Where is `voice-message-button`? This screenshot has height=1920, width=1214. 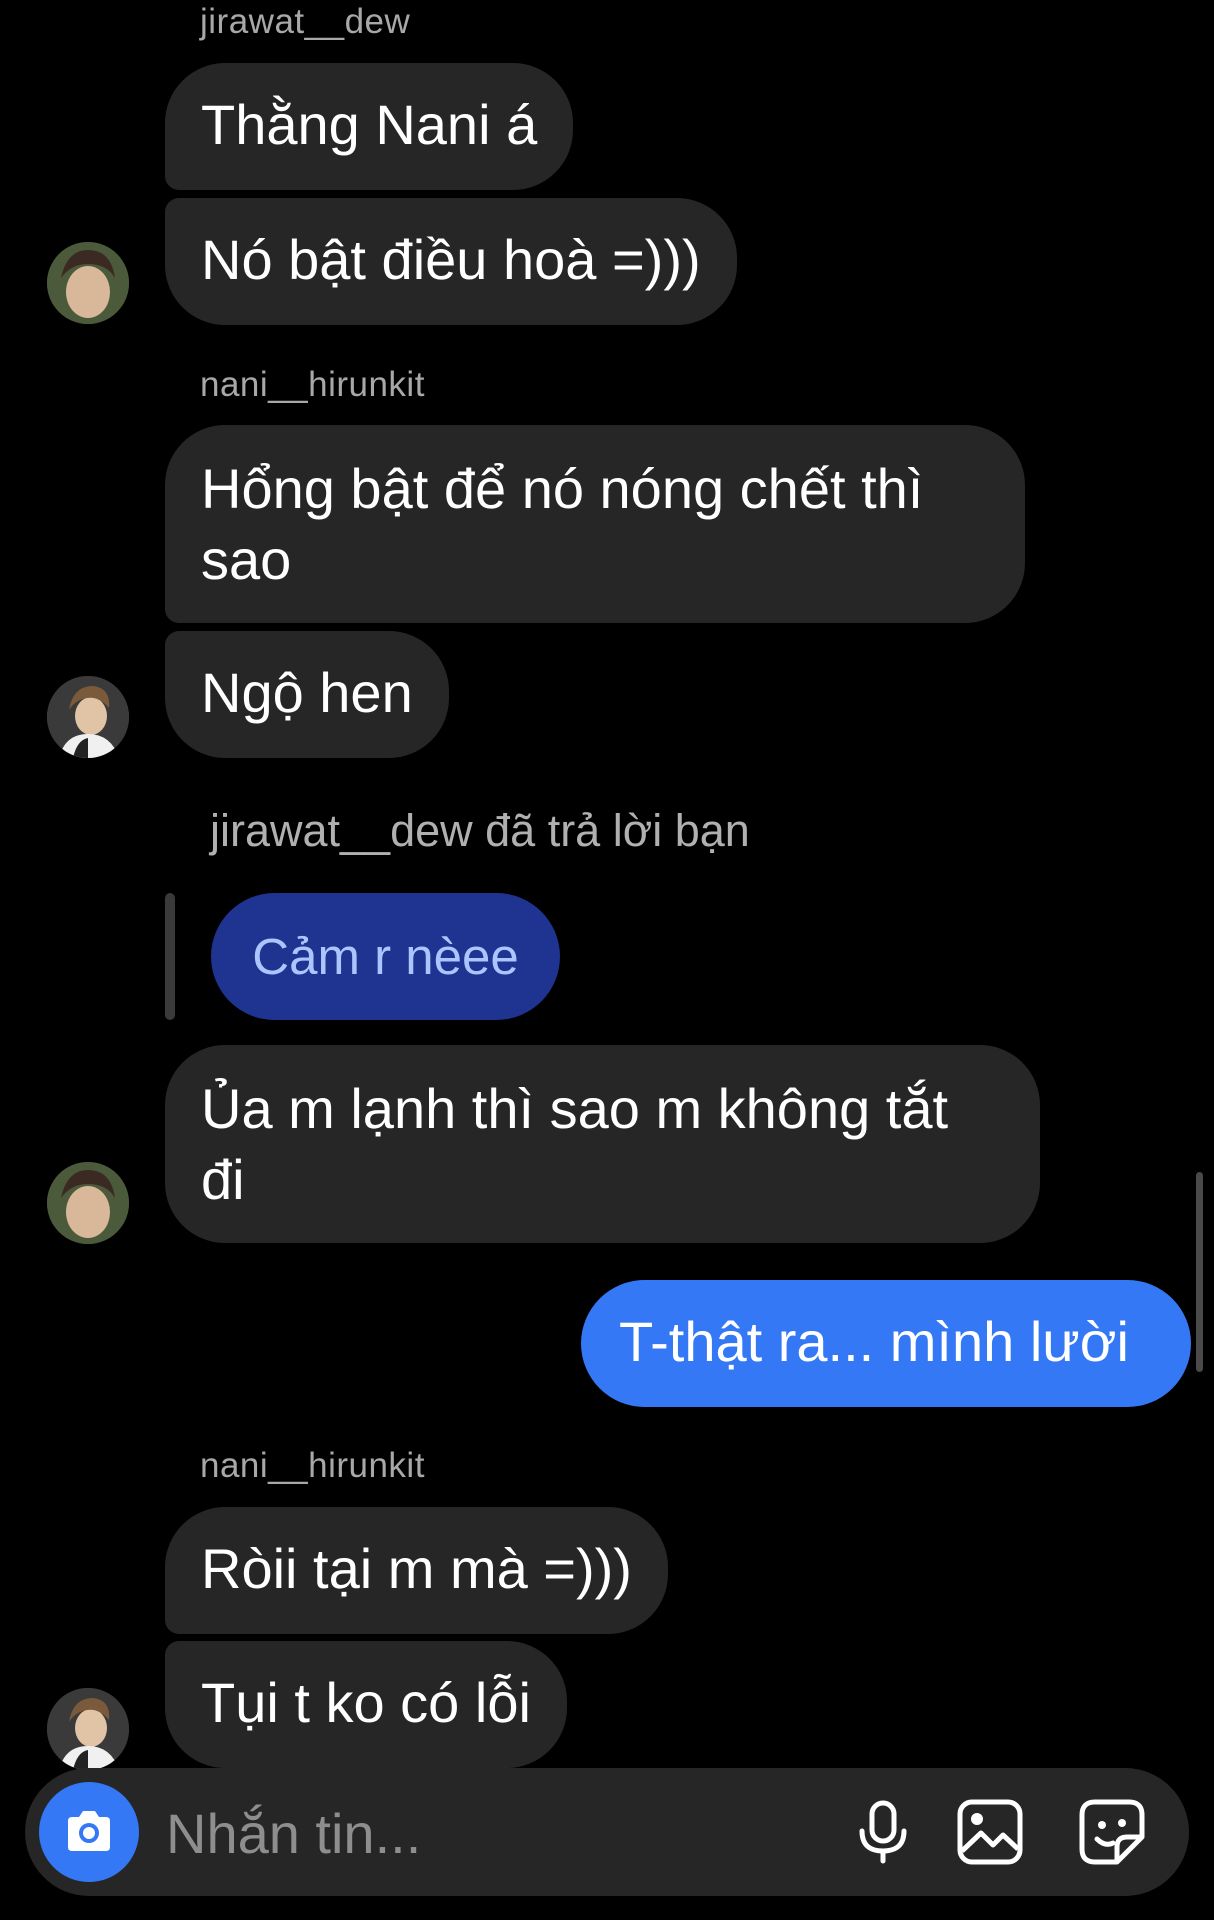
voice-message-button is located at coordinates (883, 1832).